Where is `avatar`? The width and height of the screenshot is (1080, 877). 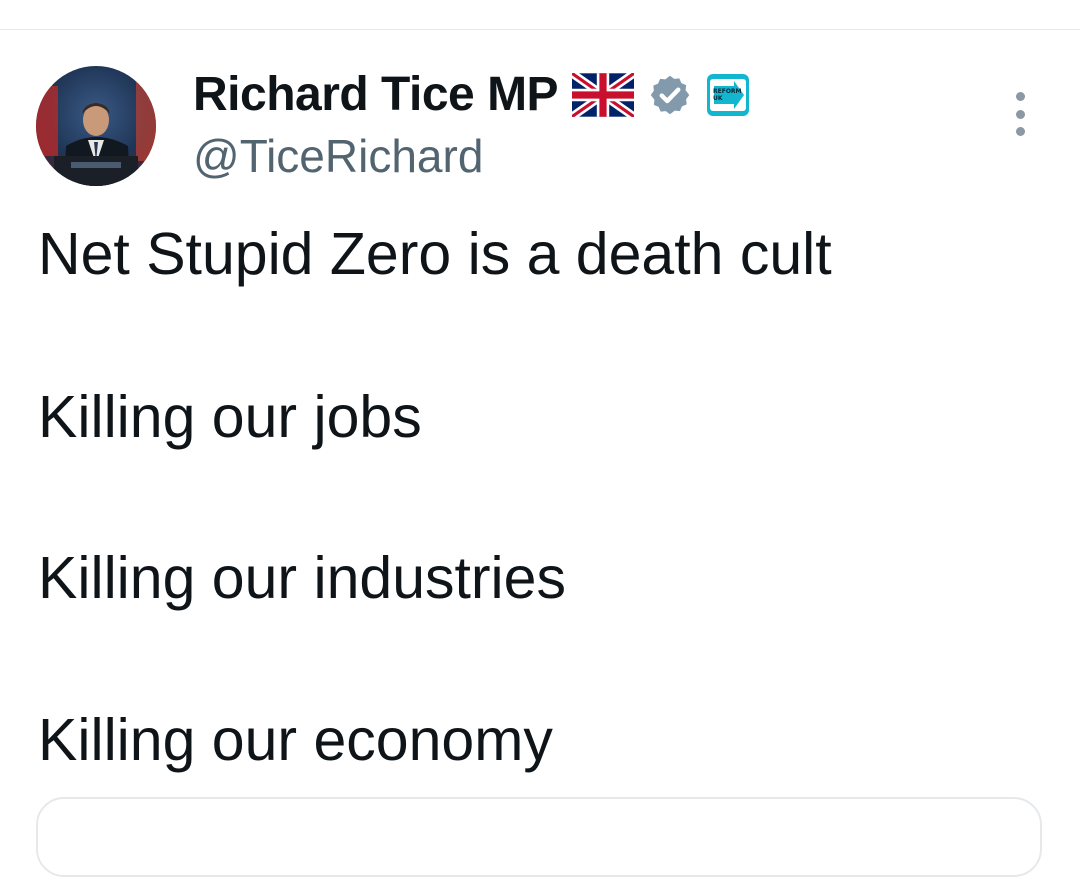
avatar is located at coordinates (96, 126).